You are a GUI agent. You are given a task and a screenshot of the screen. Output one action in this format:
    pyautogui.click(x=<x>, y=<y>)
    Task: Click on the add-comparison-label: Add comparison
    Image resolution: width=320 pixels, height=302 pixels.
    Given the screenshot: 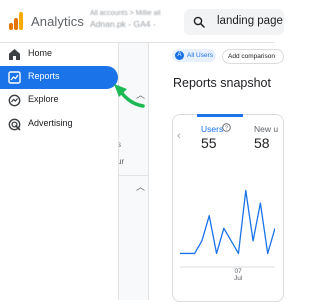 What is the action you would take?
    pyautogui.click(x=251, y=56)
    